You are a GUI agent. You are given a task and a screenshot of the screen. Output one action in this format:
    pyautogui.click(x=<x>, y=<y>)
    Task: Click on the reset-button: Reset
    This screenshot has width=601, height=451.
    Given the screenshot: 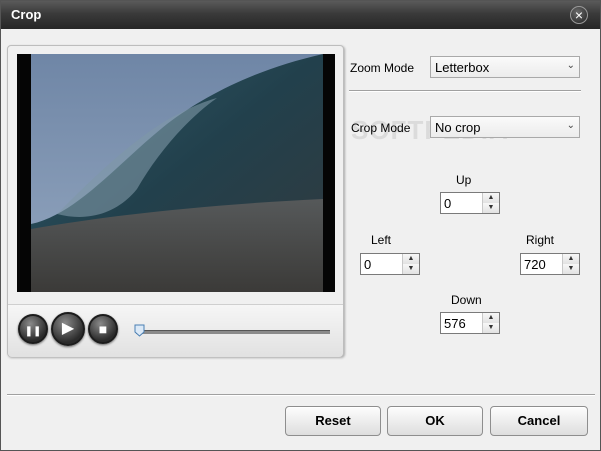 What is the action you would take?
    pyautogui.click(x=333, y=421)
    